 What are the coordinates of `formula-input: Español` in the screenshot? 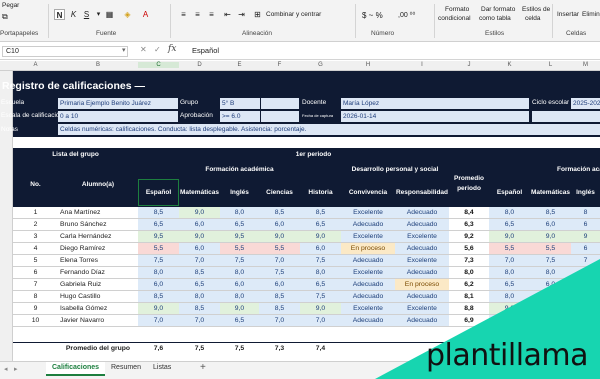 It's located at (205, 50).